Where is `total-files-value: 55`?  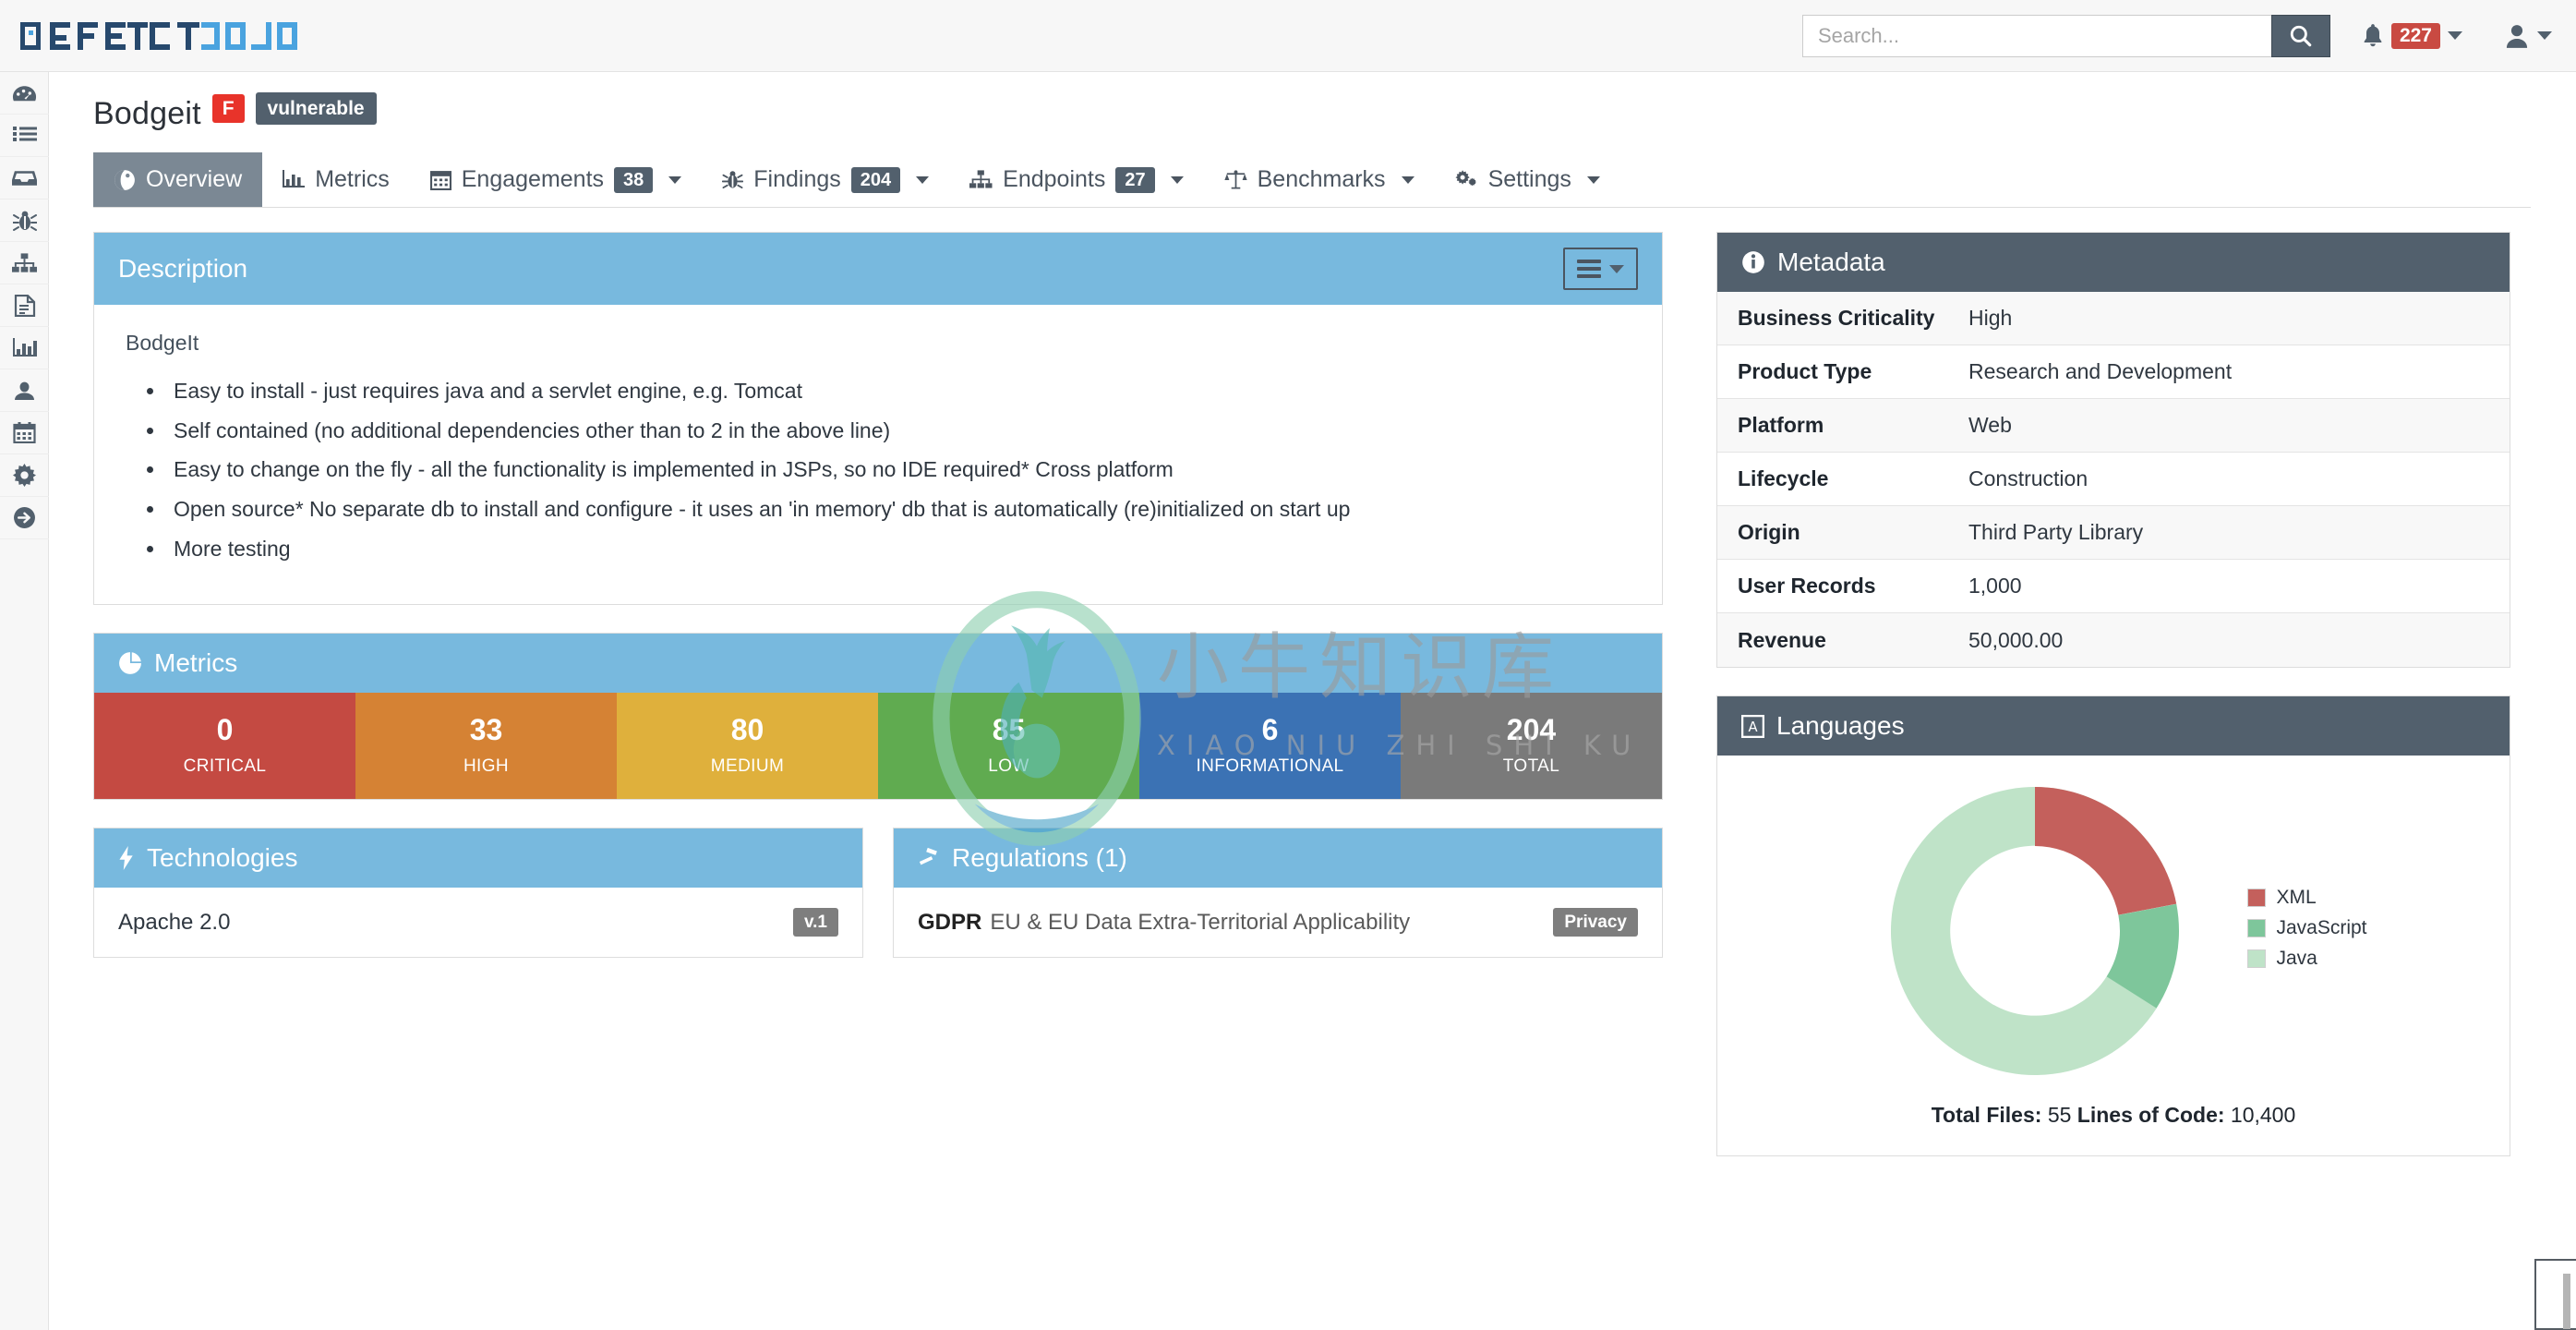
total-files-value: 55 is located at coordinates (2059, 1115).